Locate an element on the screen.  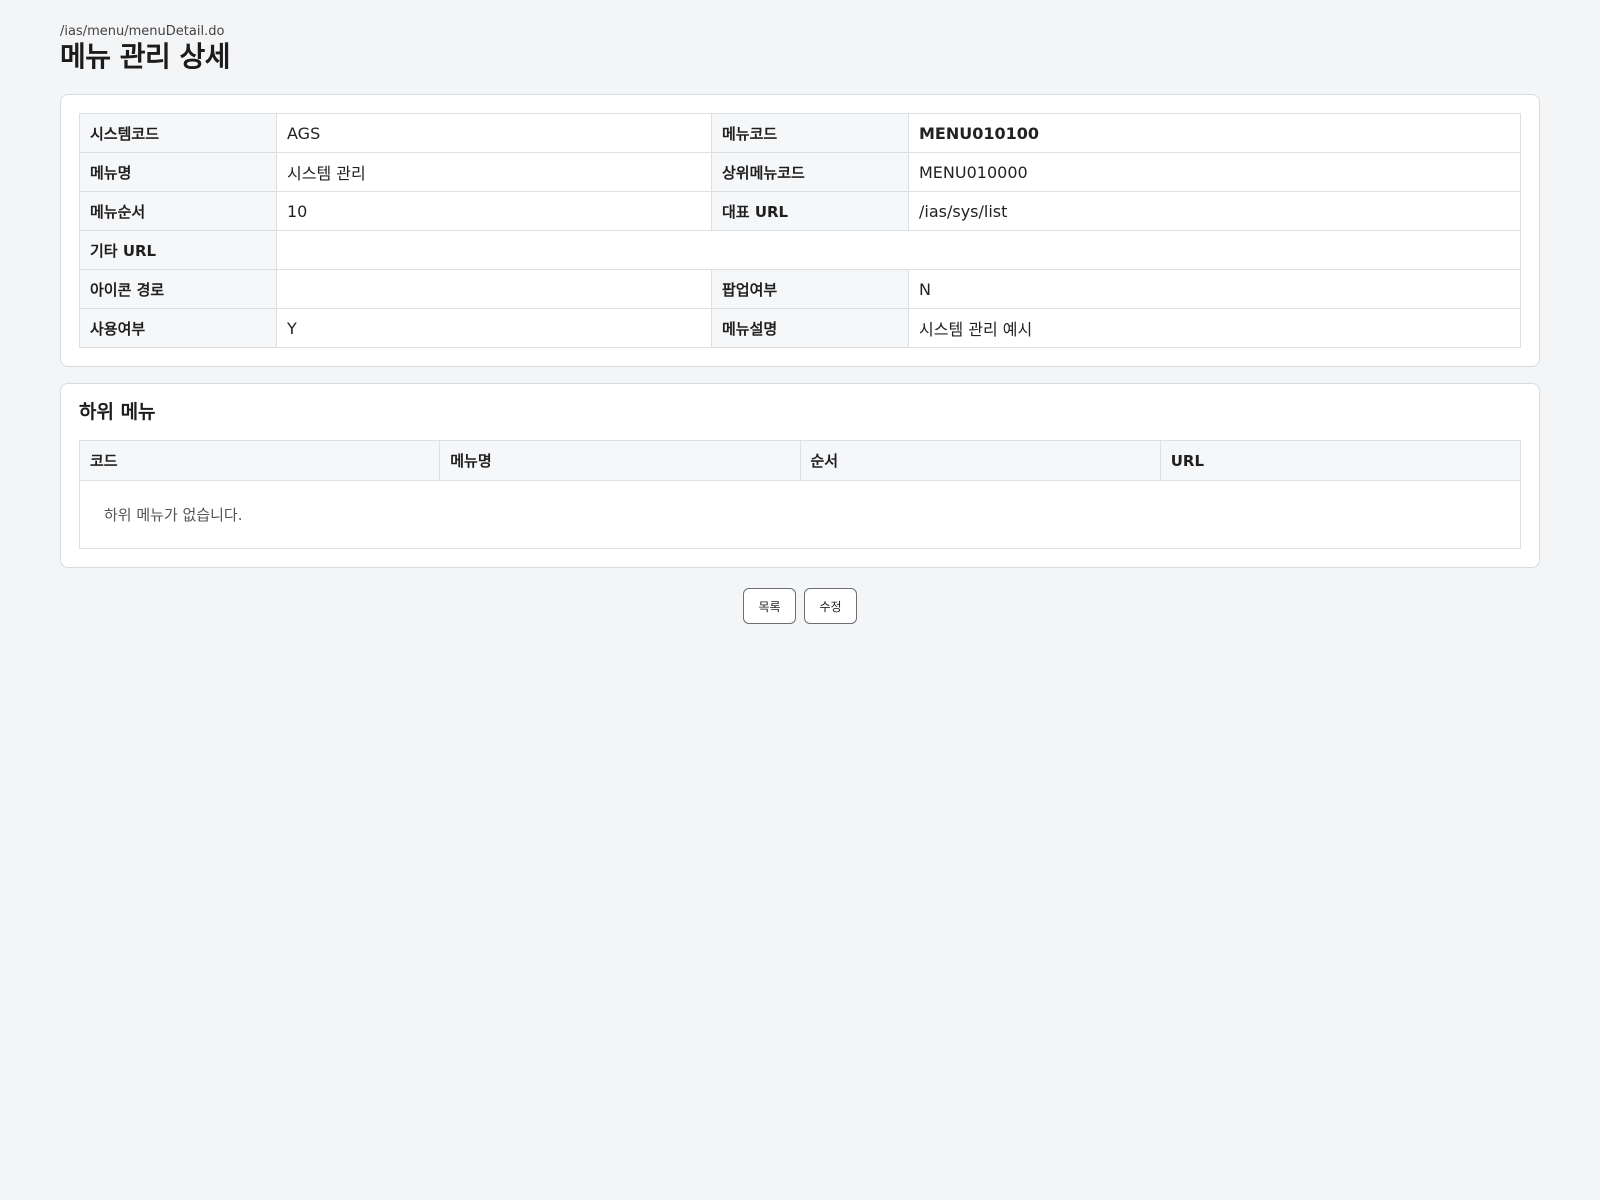
detail-row: 메뉴명 시스템 관리 상위메뉴코드 MENU010000 is located at coordinates (800, 172).